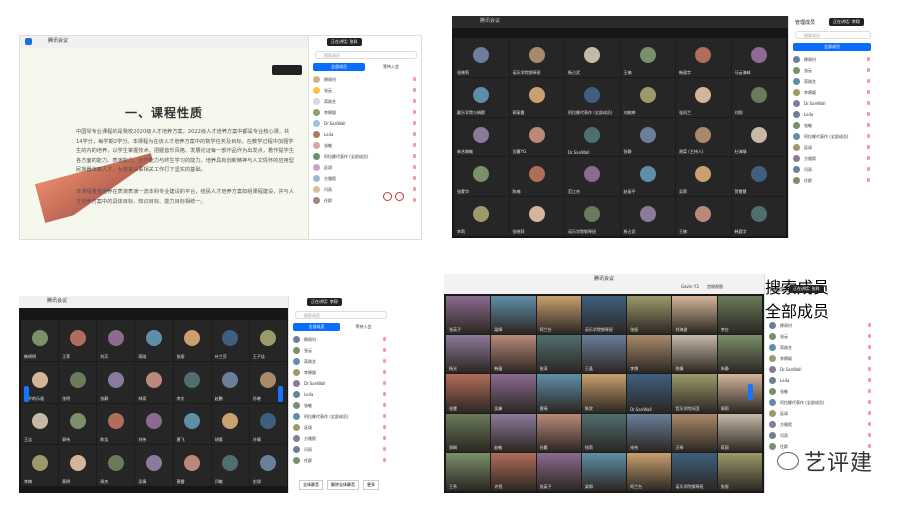  I want to click on participant-tile: 林艺琳敏, so click(481, 137).